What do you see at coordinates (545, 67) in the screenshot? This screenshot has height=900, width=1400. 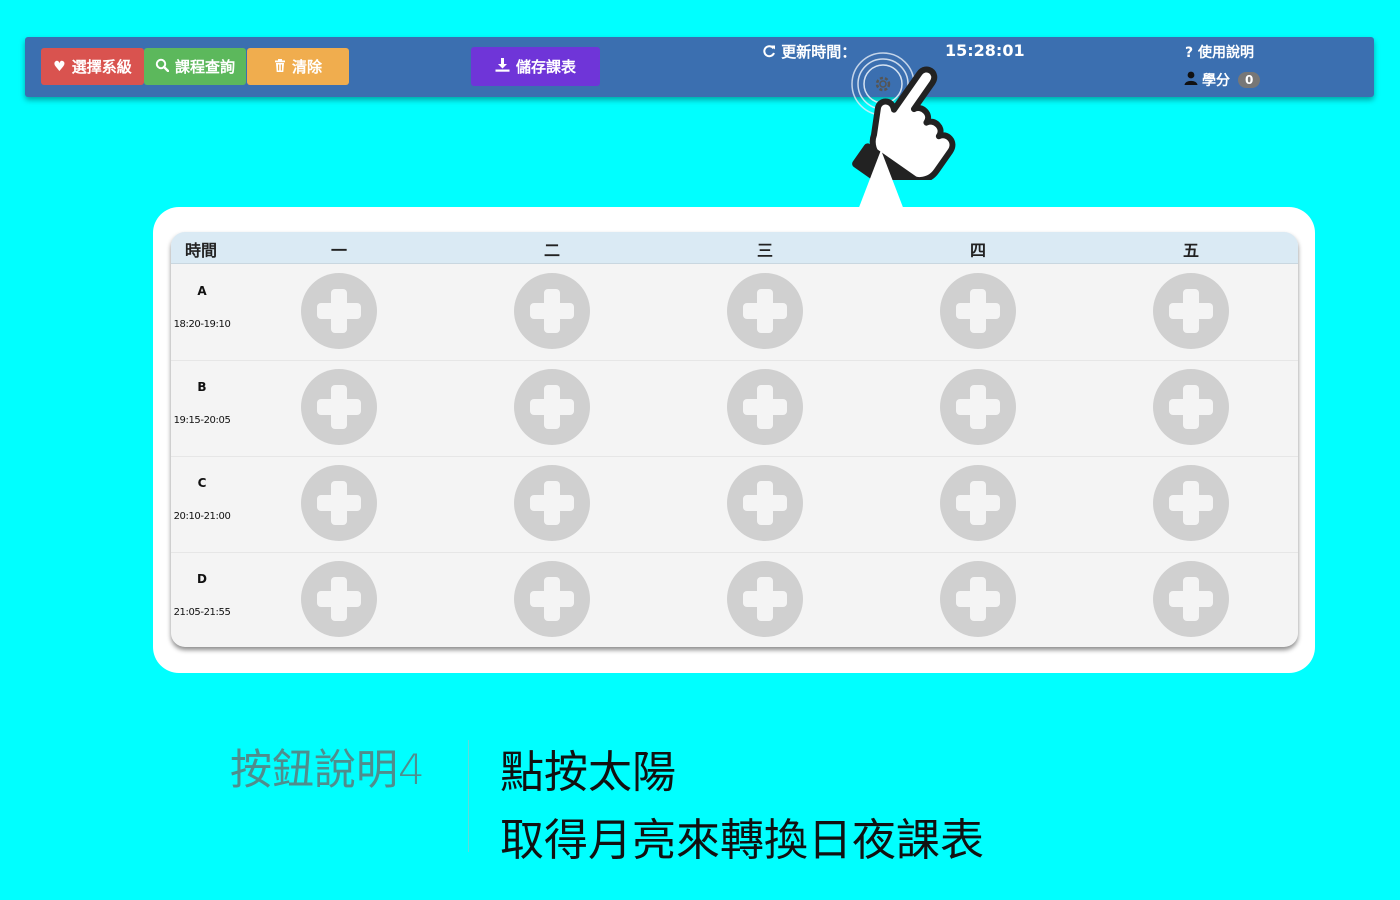 I see `save-schedule-label: 儲存課表` at bounding box center [545, 67].